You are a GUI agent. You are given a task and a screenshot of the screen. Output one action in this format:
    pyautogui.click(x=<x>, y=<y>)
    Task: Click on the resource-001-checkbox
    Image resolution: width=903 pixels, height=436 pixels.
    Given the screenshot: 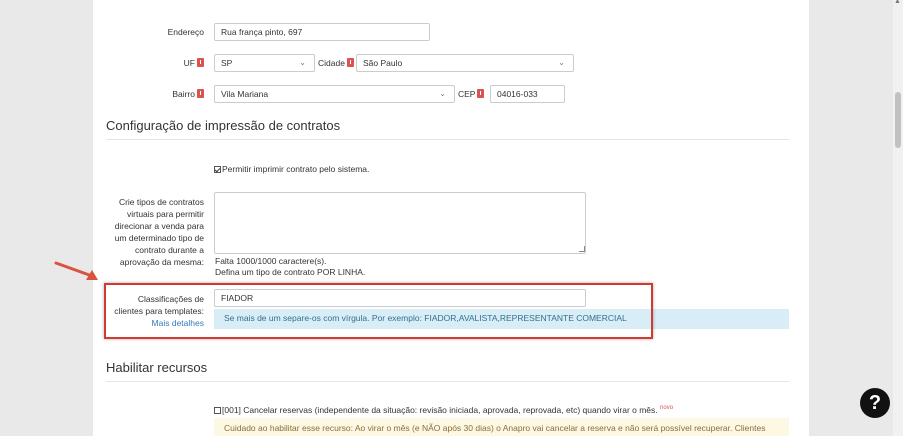 What is the action you would take?
    pyautogui.click(x=217, y=410)
    